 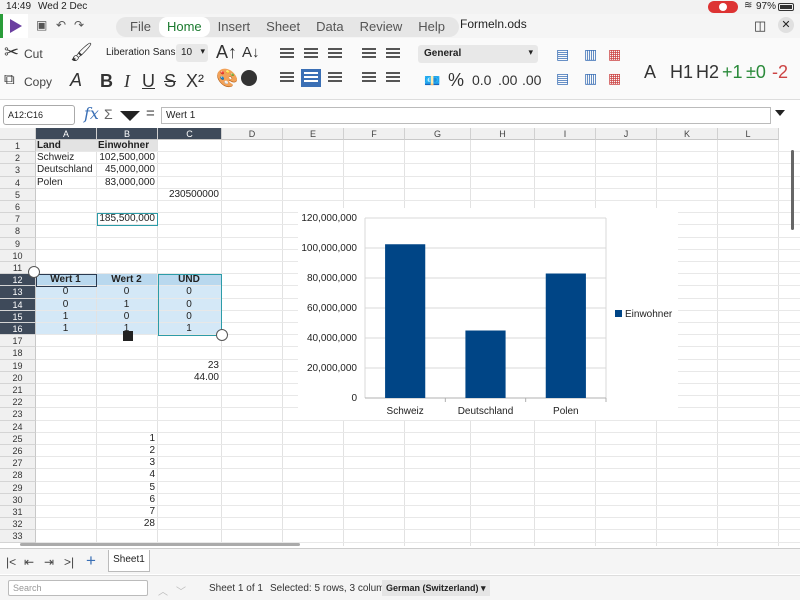 I want to click on highlight-color-icon, so click(x=249, y=78).